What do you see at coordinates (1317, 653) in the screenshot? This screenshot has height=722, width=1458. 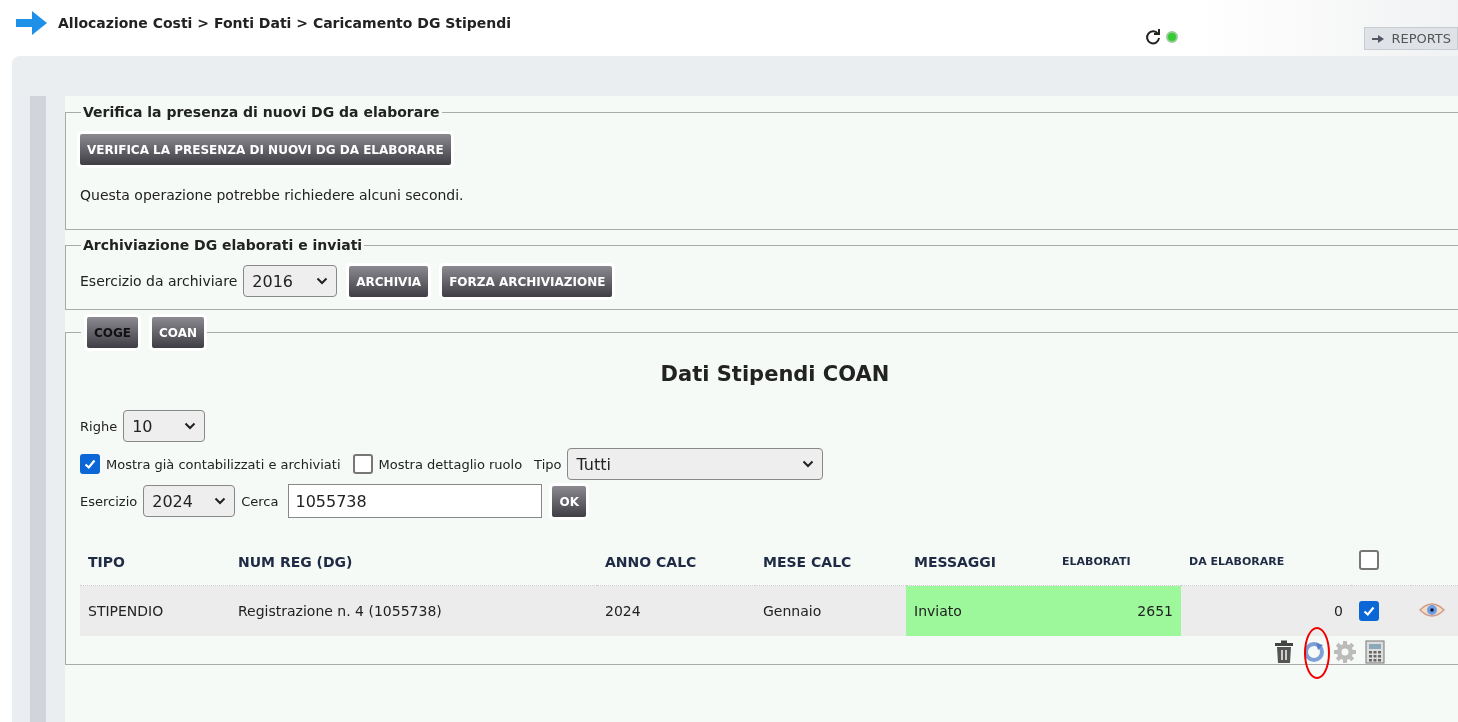 I see `highlight-ellipse` at bounding box center [1317, 653].